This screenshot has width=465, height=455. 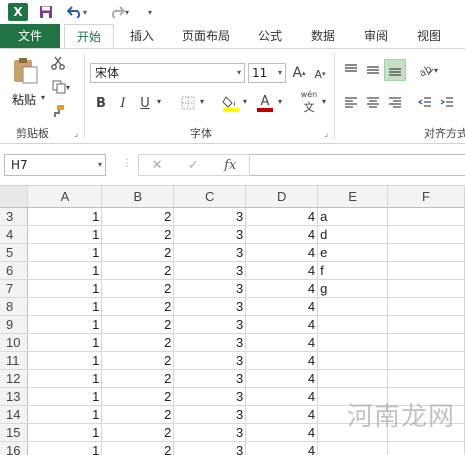 I want to click on cell-d11: 4, so click(x=282, y=360).